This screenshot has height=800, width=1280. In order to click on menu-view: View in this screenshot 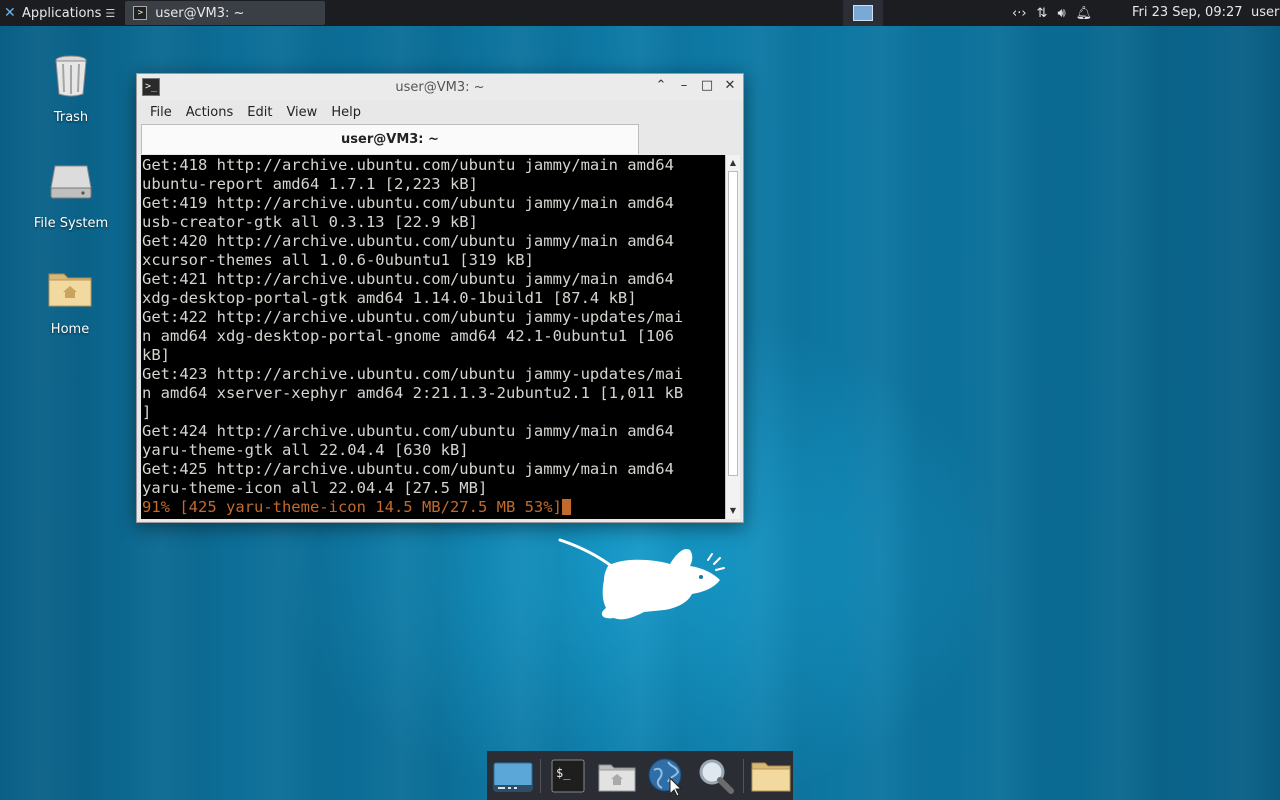, I will do `click(301, 112)`.